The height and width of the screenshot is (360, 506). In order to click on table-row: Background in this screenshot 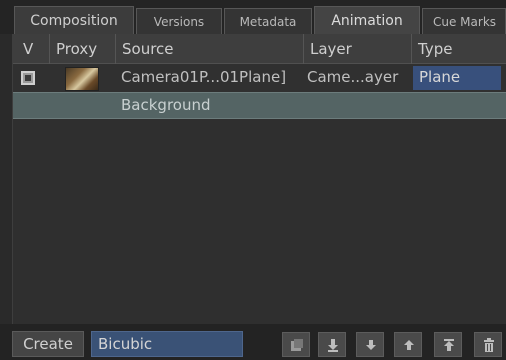, I will do `click(259, 105)`.